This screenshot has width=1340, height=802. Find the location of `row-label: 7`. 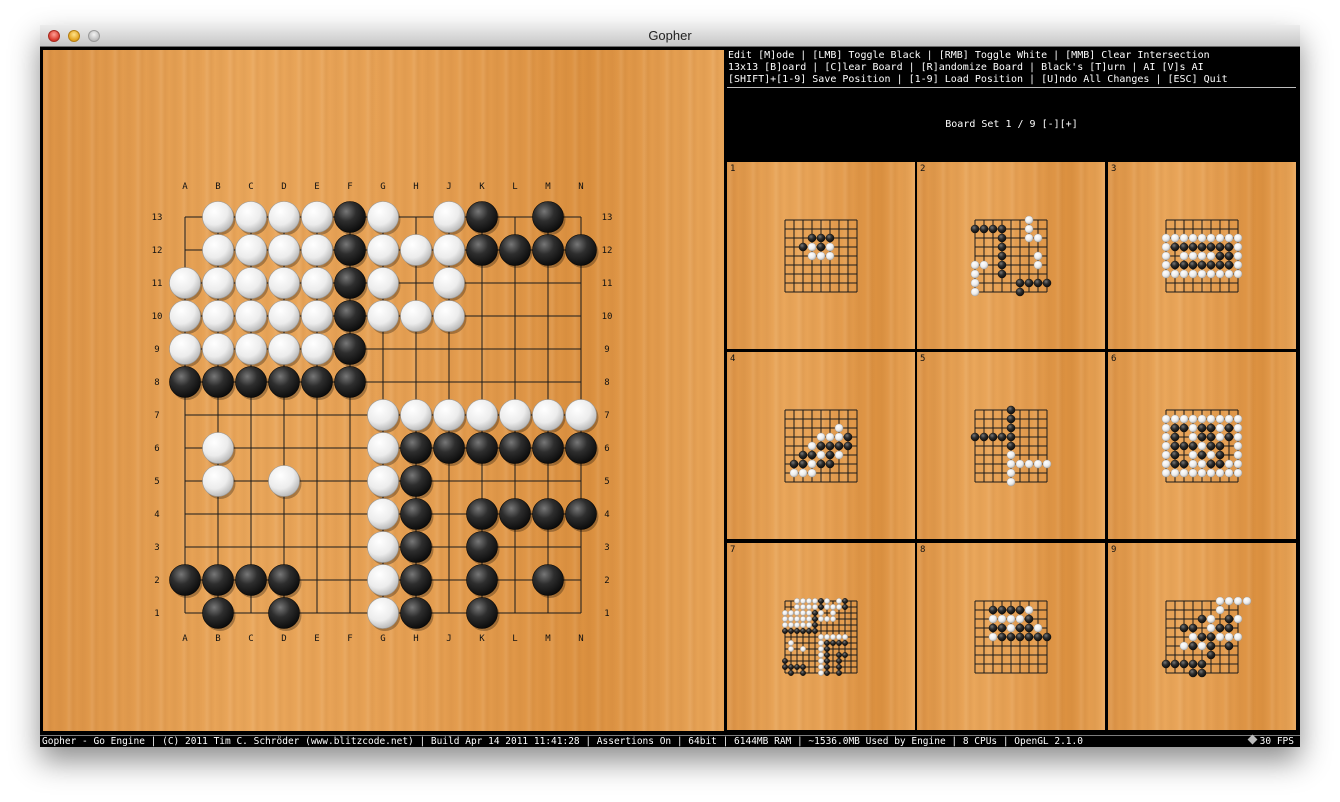

row-label: 7 is located at coordinates (606, 416).